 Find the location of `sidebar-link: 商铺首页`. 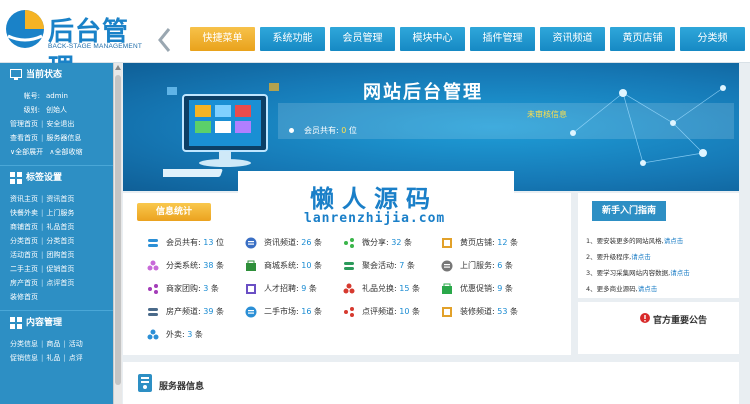

sidebar-link: 商铺首页 is located at coordinates (24, 227).